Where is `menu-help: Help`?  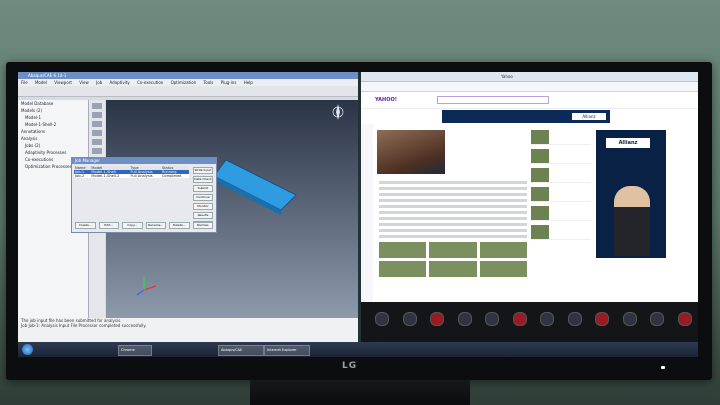 menu-help: Help is located at coordinates (248, 82).